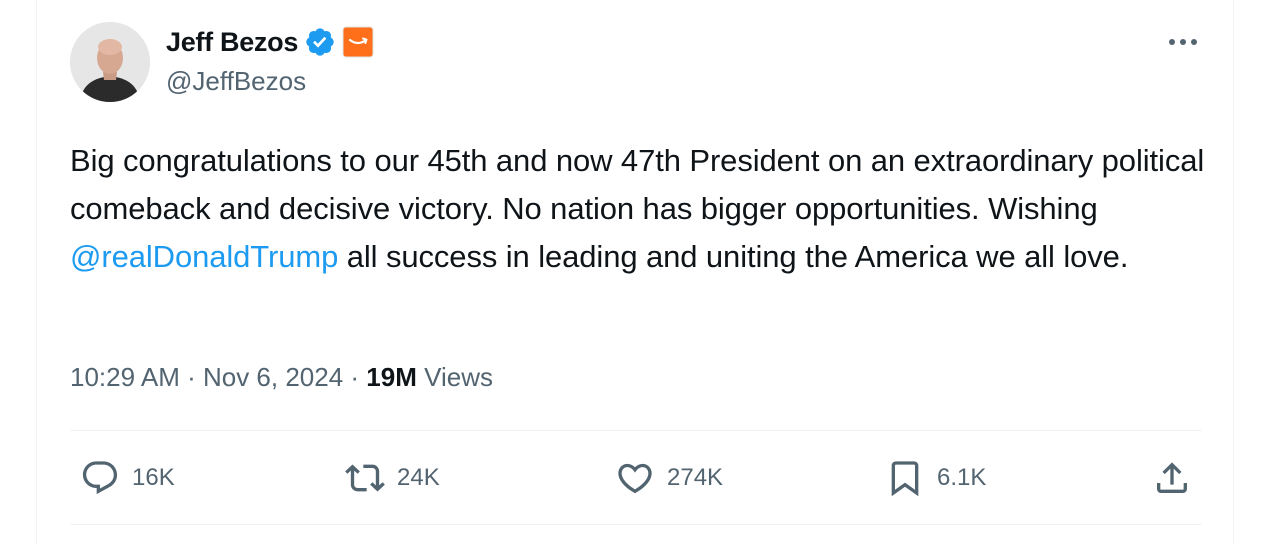  I want to click on like-count: 274K, so click(695, 477).